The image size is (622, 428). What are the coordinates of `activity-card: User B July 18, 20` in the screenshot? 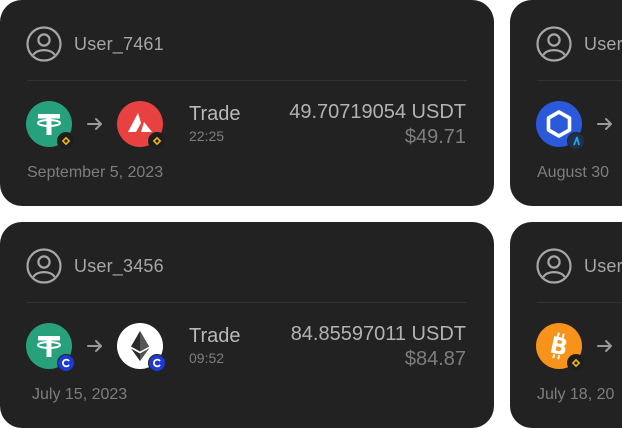 It's located at (566, 325).